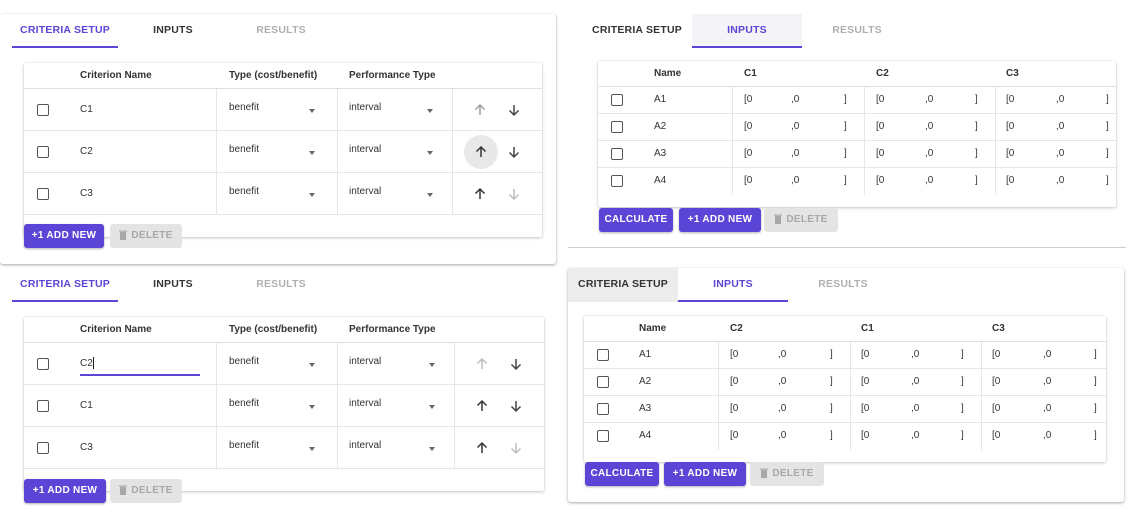 Image resolution: width=1128 pixels, height=513 pixels. What do you see at coordinates (86, 363) in the screenshot?
I see `criterion-name-input: C2` at bounding box center [86, 363].